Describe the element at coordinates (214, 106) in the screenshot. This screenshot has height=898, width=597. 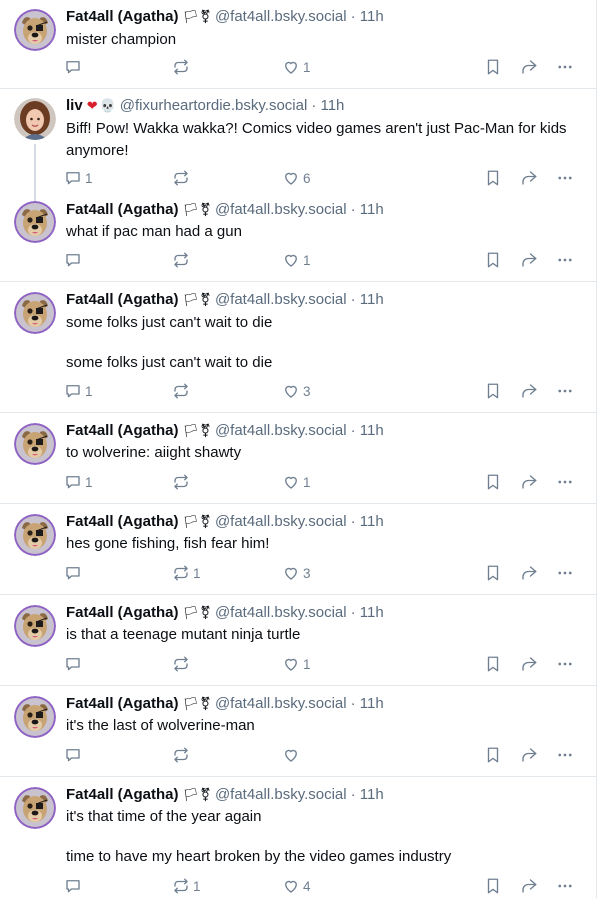
I see `author-handle: @fixurheartordie.bsky.social` at that location.